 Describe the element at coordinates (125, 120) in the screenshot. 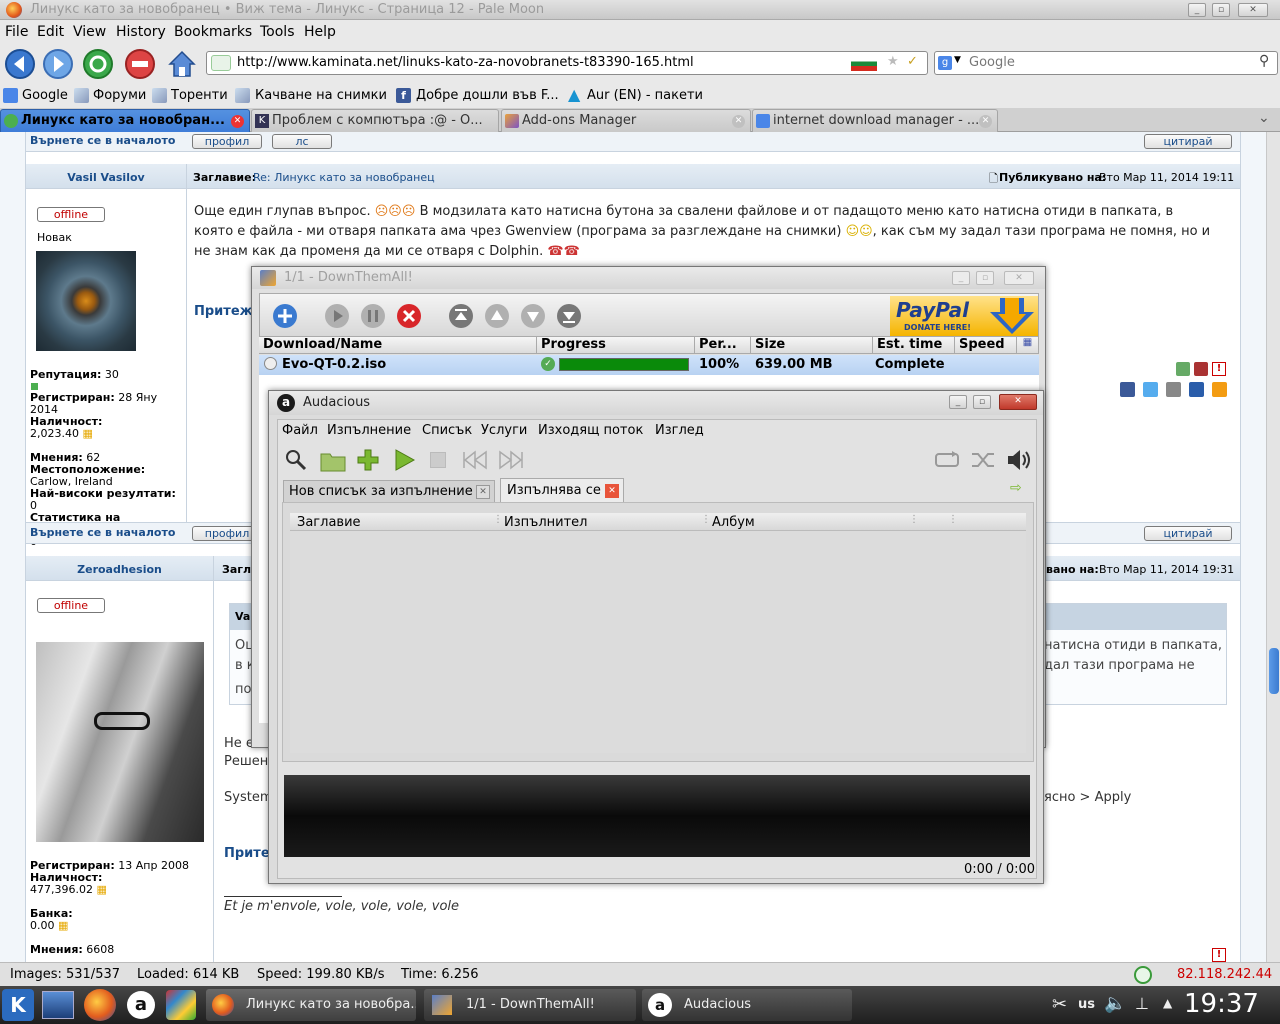

I see `tab-linux-forum: Линукс като за новобран... ✕` at that location.